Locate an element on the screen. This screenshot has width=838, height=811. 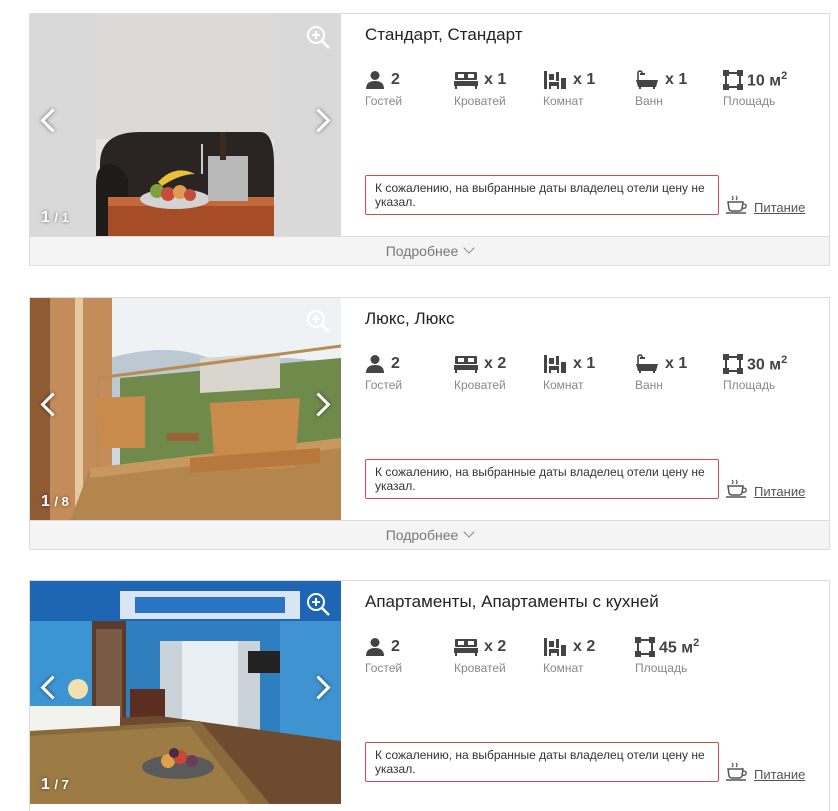
feature-value: 45 м is located at coordinates (676, 648).